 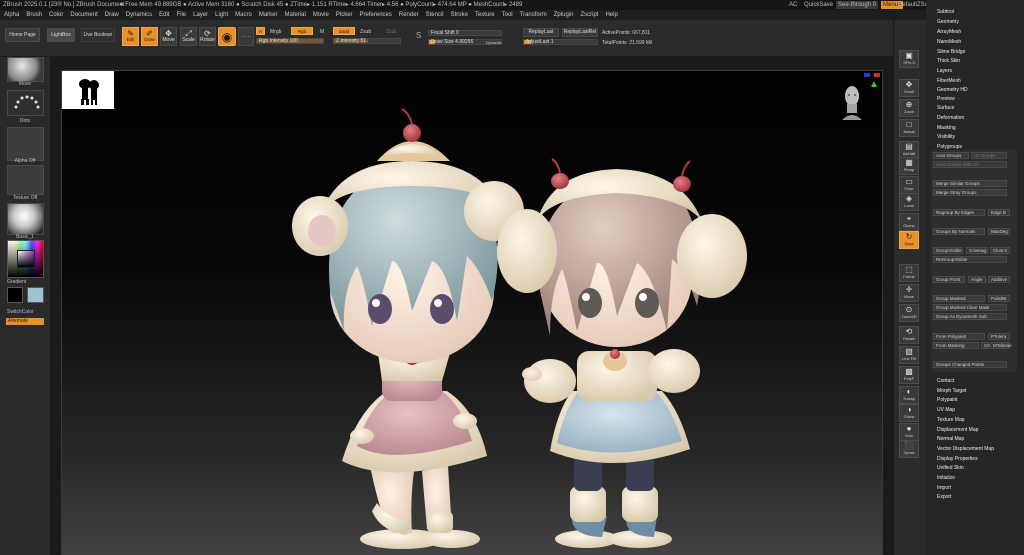 I want to click on menu-document: Document, so click(x=83, y=15).